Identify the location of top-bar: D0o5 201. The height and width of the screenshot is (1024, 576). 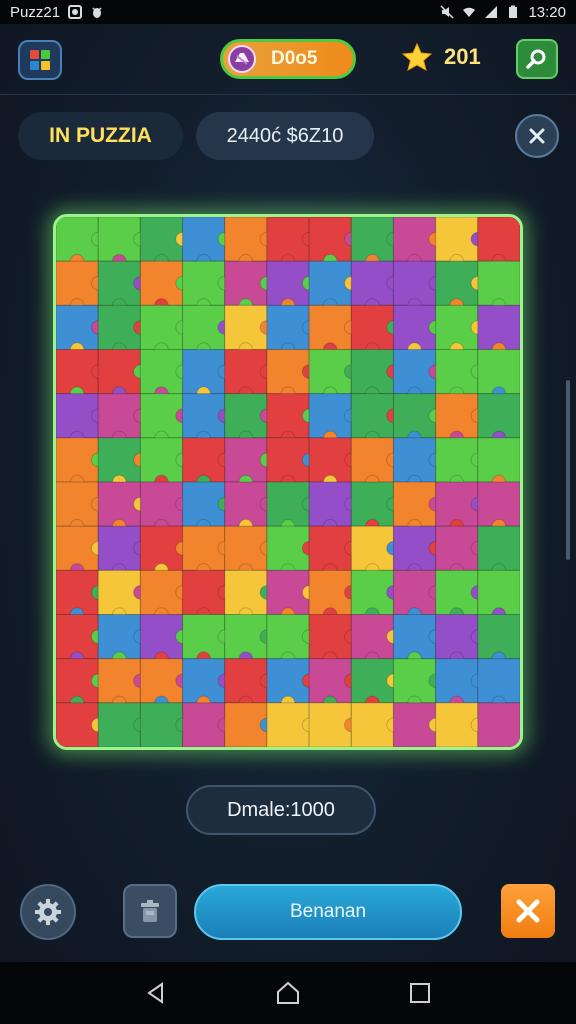
(288, 59).